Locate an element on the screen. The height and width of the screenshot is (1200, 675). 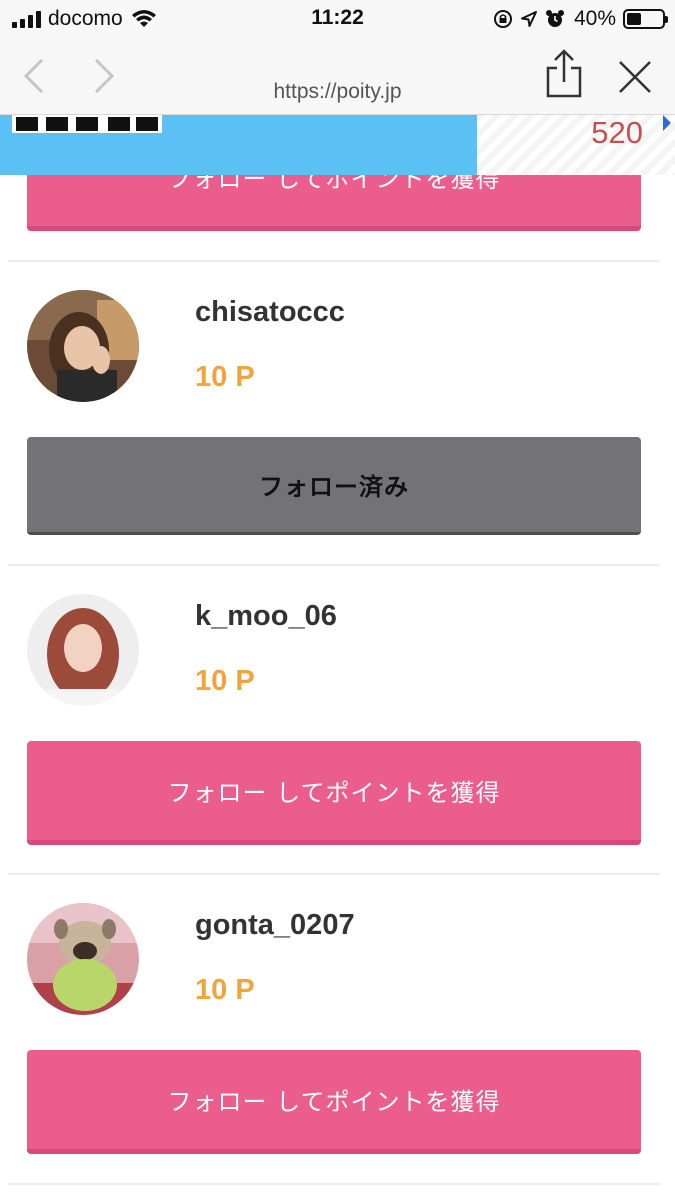
share-icon is located at coordinates (564, 74).